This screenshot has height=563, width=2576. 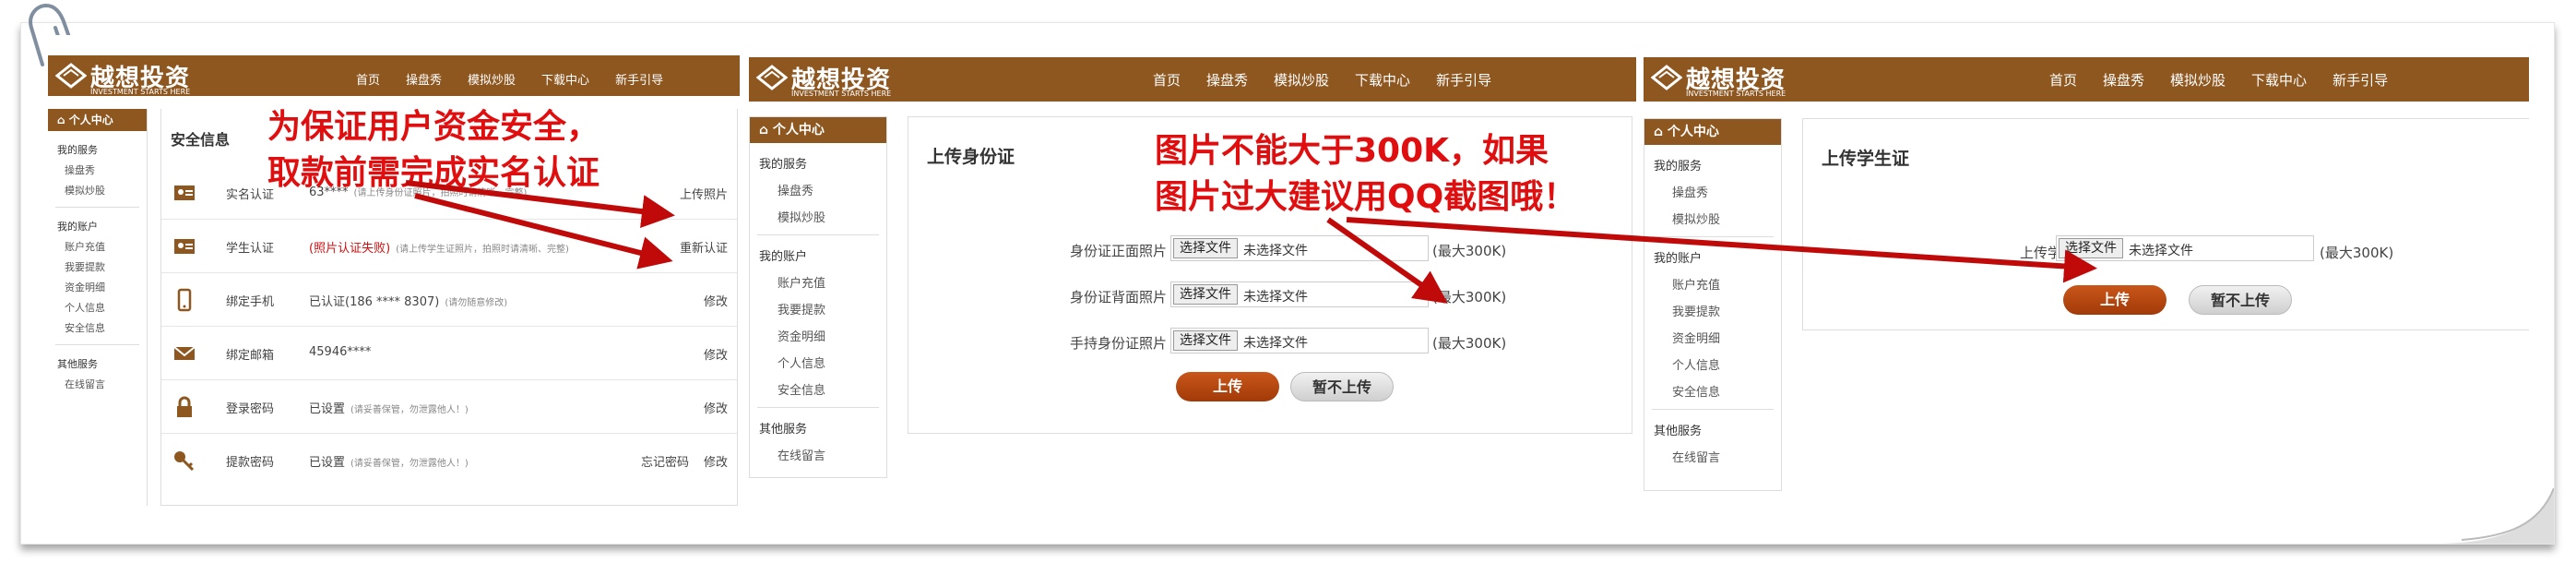 I want to click on arrow-to-reverify, so click(x=543, y=231).